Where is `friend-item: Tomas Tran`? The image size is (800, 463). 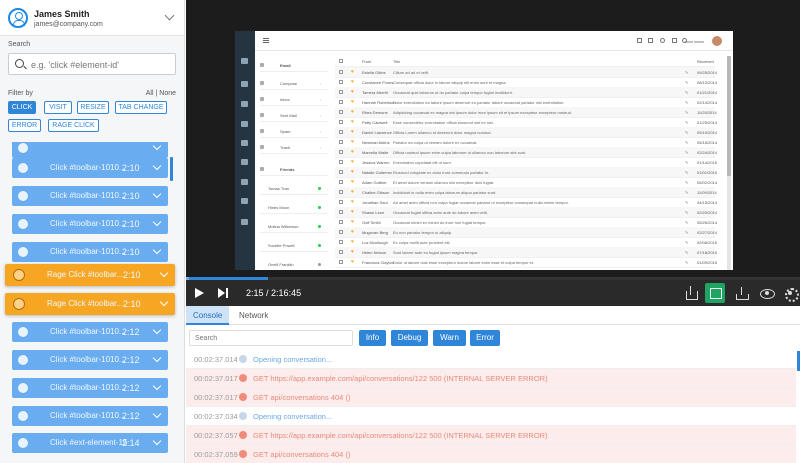
friend-item: Tomas Tran is located at coordinates (294, 189).